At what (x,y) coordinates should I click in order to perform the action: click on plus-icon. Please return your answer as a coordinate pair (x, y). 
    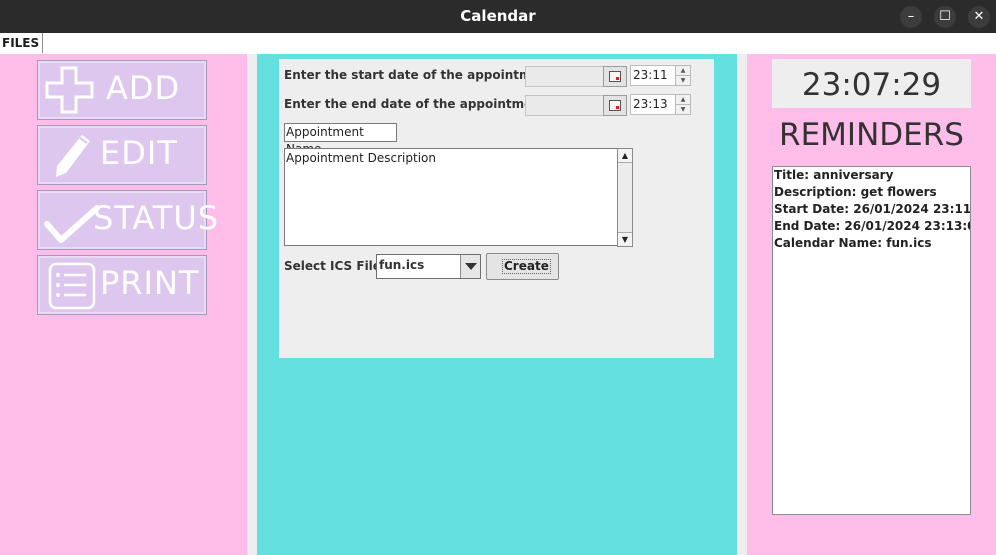
    Looking at the image, I should click on (69, 90).